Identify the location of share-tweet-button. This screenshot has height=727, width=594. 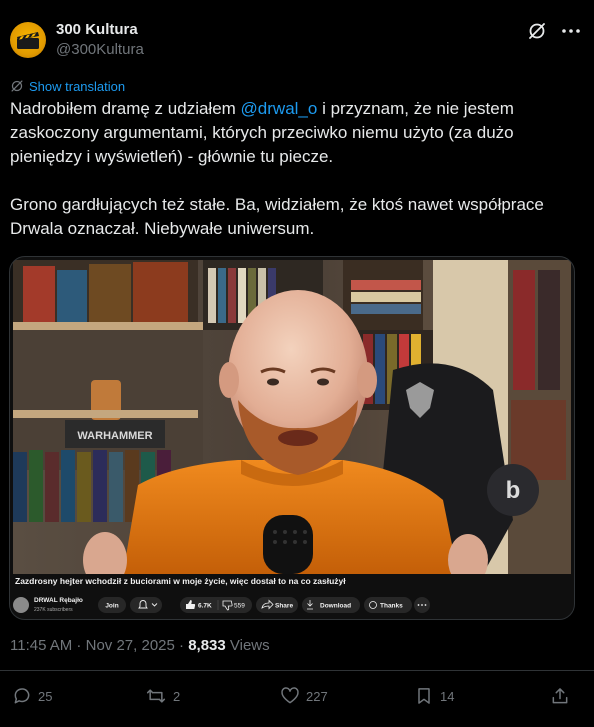
(560, 696).